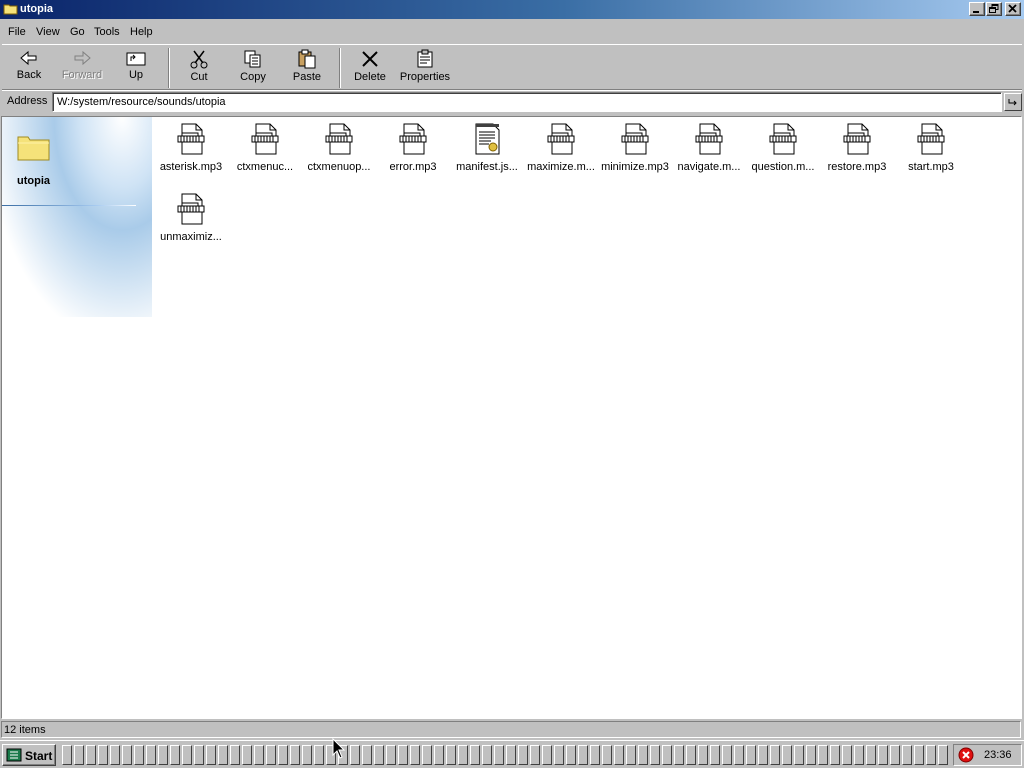 This screenshot has width=1024, height=768. What do you see at coordinates (107, 32) in the screenshot?
I see `menu-tools: Tools` at bounding box center [107, 32].